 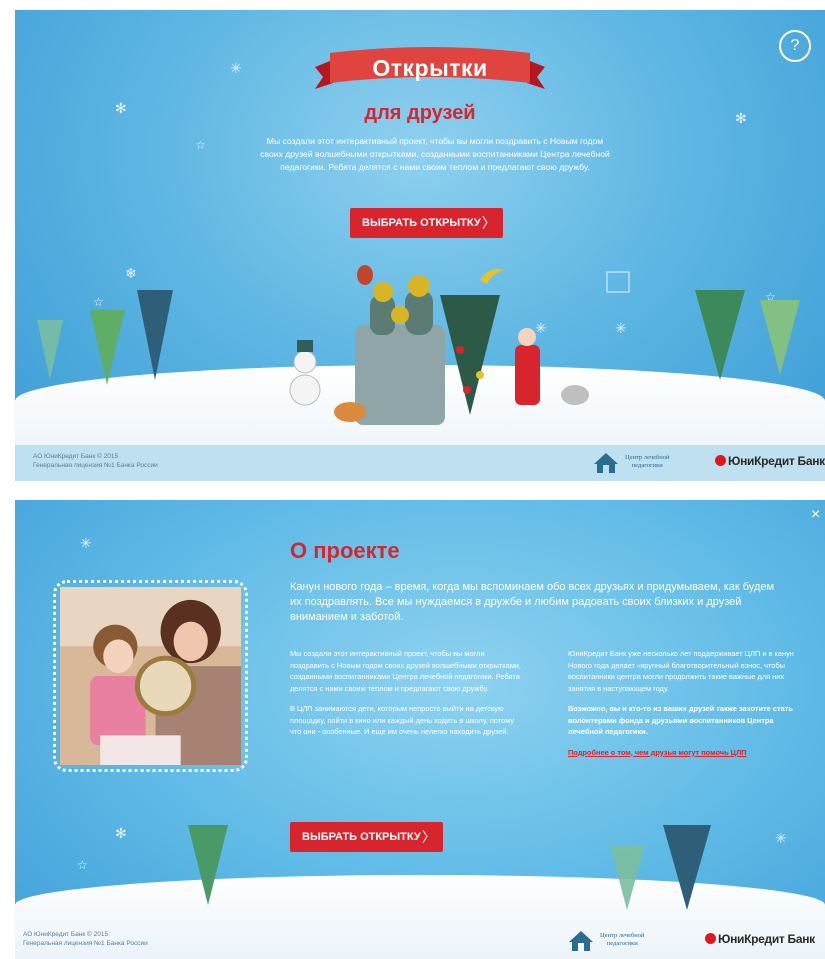 I want to click on children-photo, so click(x=150, y=676).